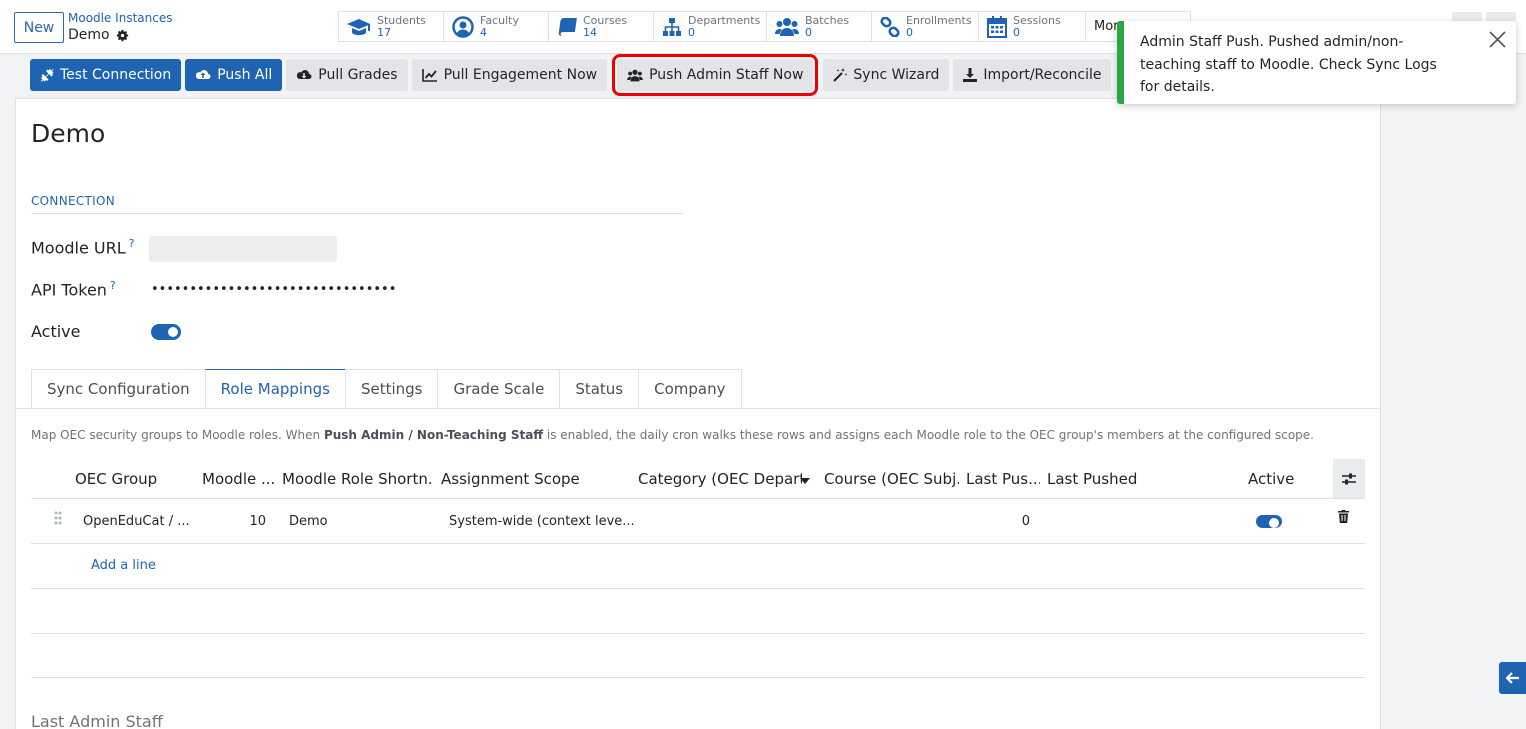  I want to click on push-all-label: Push All, so click(245, 75).